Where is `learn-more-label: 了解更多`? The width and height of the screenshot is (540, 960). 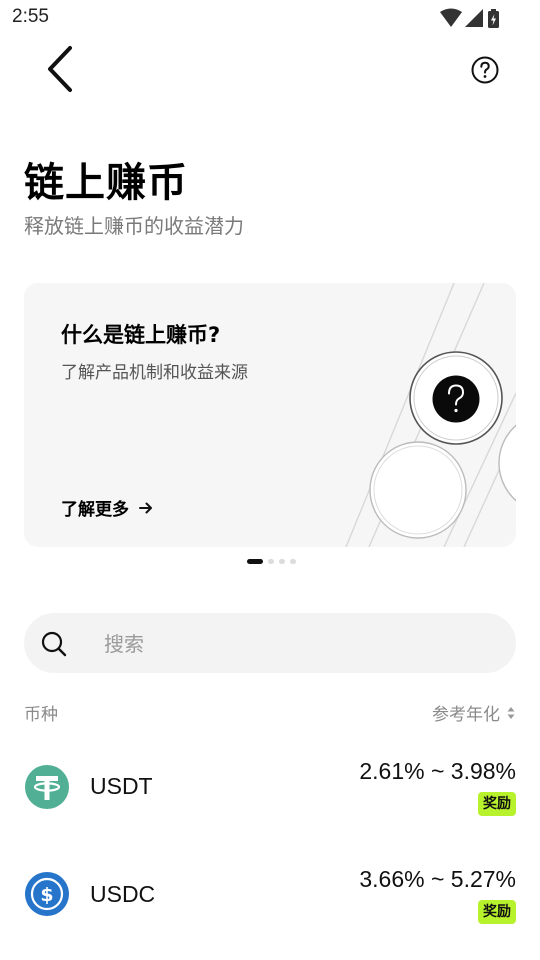
learn-more-label: 了解更多 is located at coordinates (95, 510).